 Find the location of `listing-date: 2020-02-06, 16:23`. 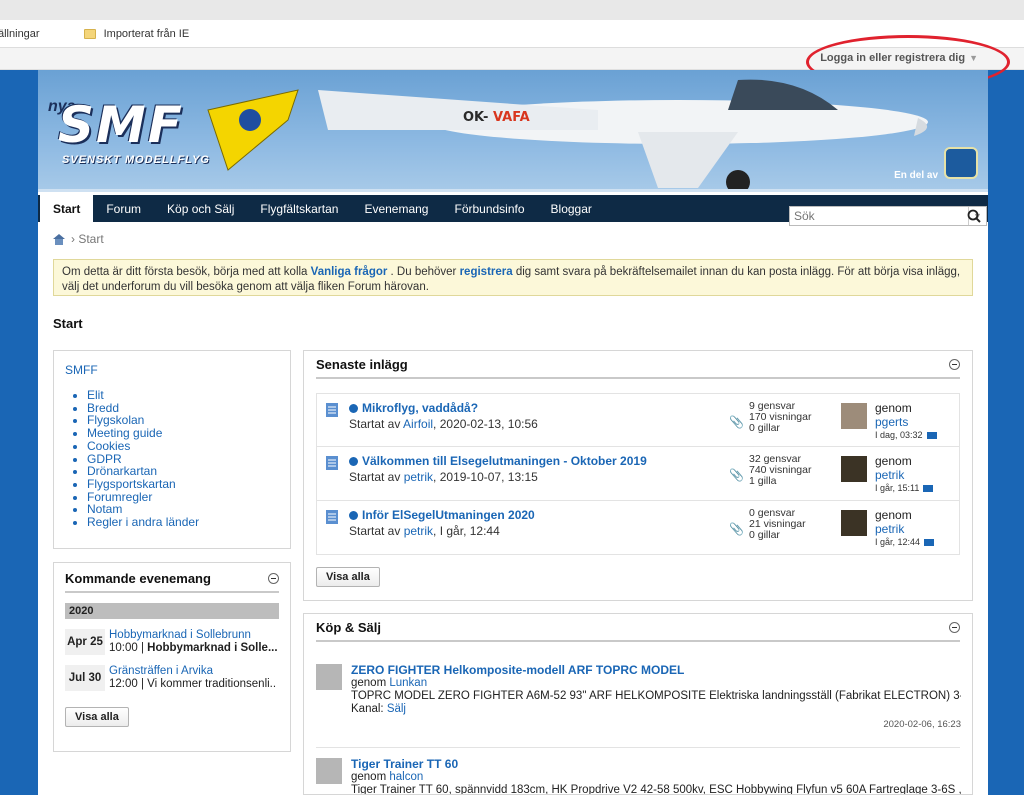

listing-date: 2020-02-06, 16:23 is located at coordinates (922, 724).